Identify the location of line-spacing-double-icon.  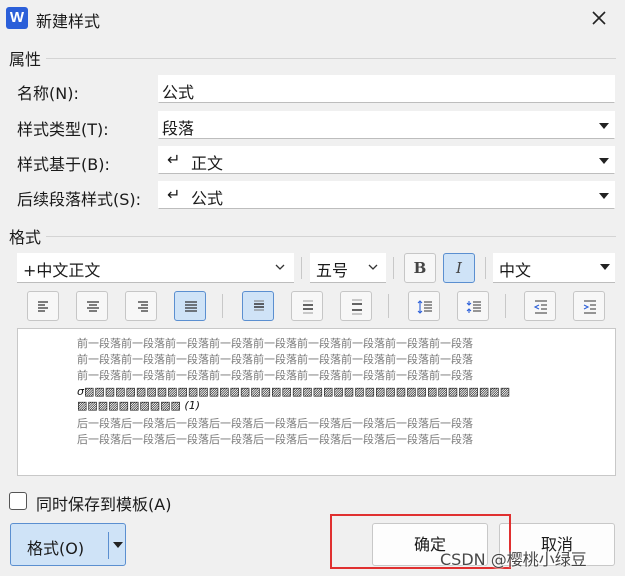
(357, 307).